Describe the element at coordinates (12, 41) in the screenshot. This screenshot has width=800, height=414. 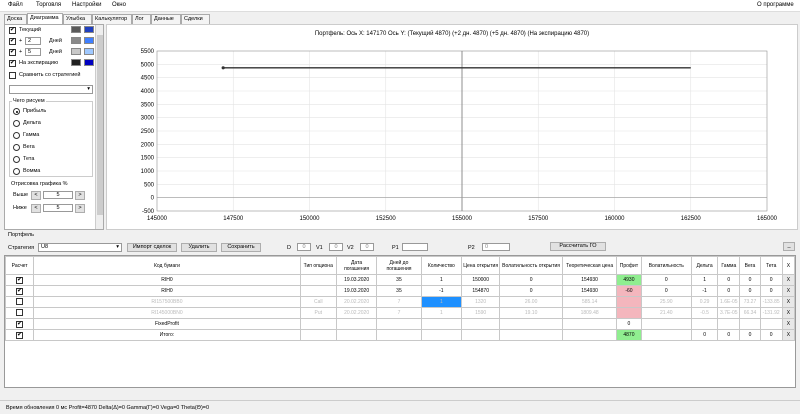
I see `plus2-checkbox: ✔` at that location.